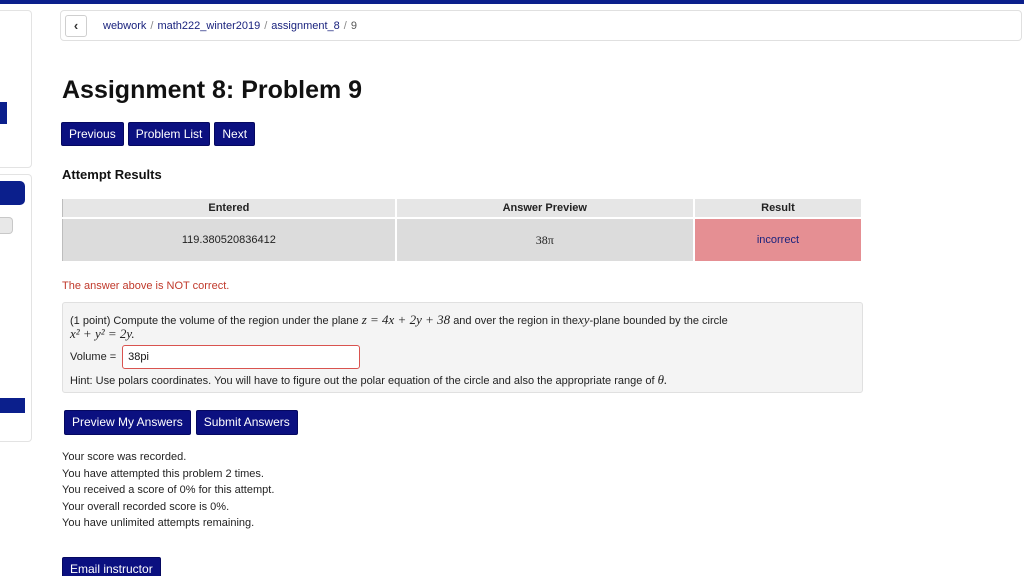  Describe the element at coordinates (163, 473) in the screenshot. I see `score-line: You have attempted this problem 2 times.` at that location.